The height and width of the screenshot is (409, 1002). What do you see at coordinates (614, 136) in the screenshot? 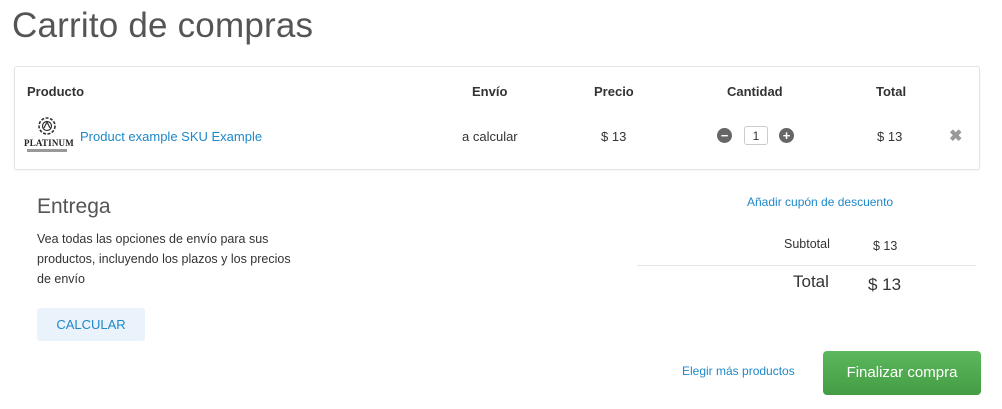
I see `price-value: $ 13` at bounding box center [614, 136].